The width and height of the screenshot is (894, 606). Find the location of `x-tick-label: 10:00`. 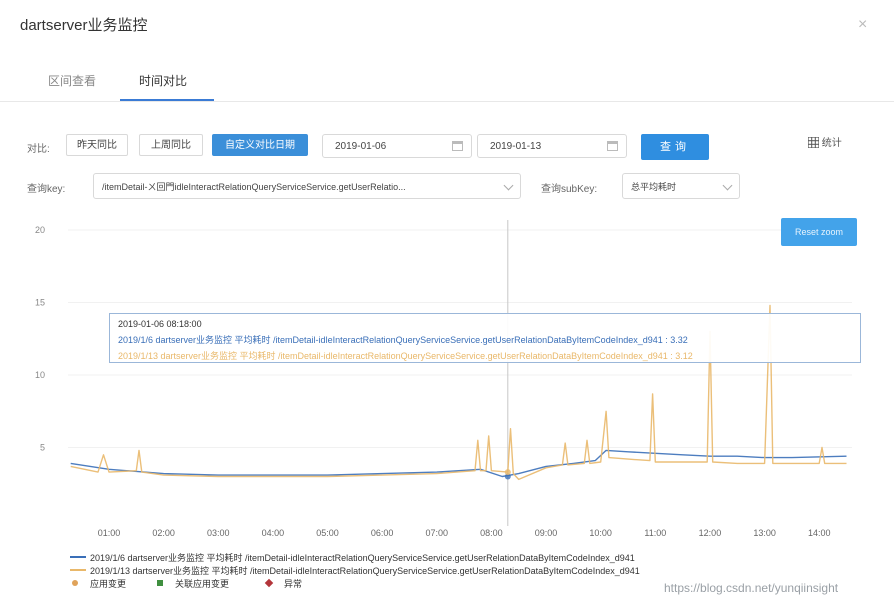

x-tick-label: 10:00 is located at coordinates (600, 533).